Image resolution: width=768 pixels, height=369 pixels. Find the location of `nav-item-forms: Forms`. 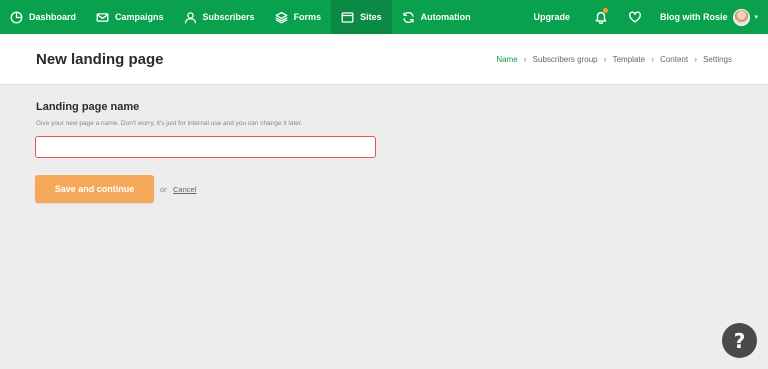

nav-item-forms: Forms is located at coordinates (298, 17).